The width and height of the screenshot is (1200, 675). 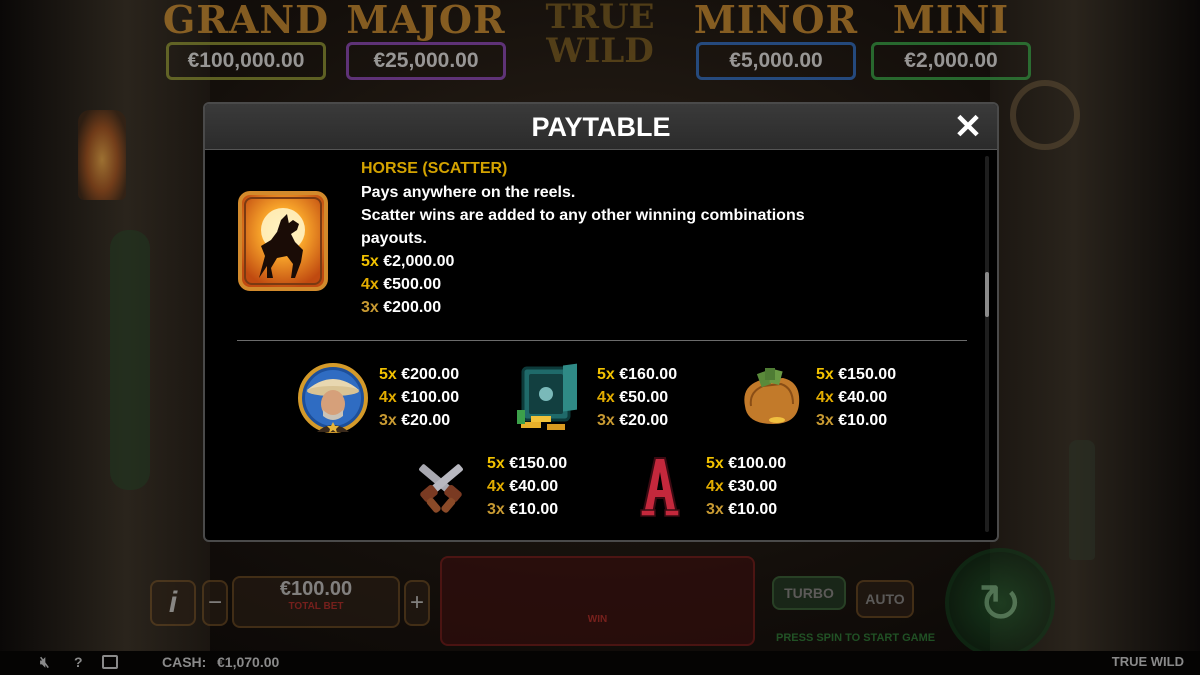 I want to click on spin-arrows-icon: ↻, so click(x=1000, y=603).